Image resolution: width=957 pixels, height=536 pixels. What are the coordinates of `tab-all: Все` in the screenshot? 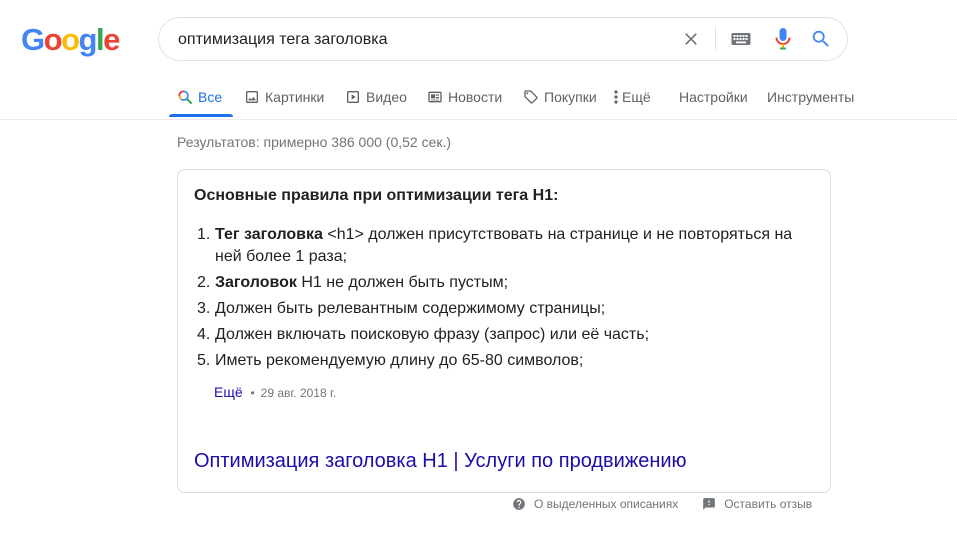 It's located at (199, 97).